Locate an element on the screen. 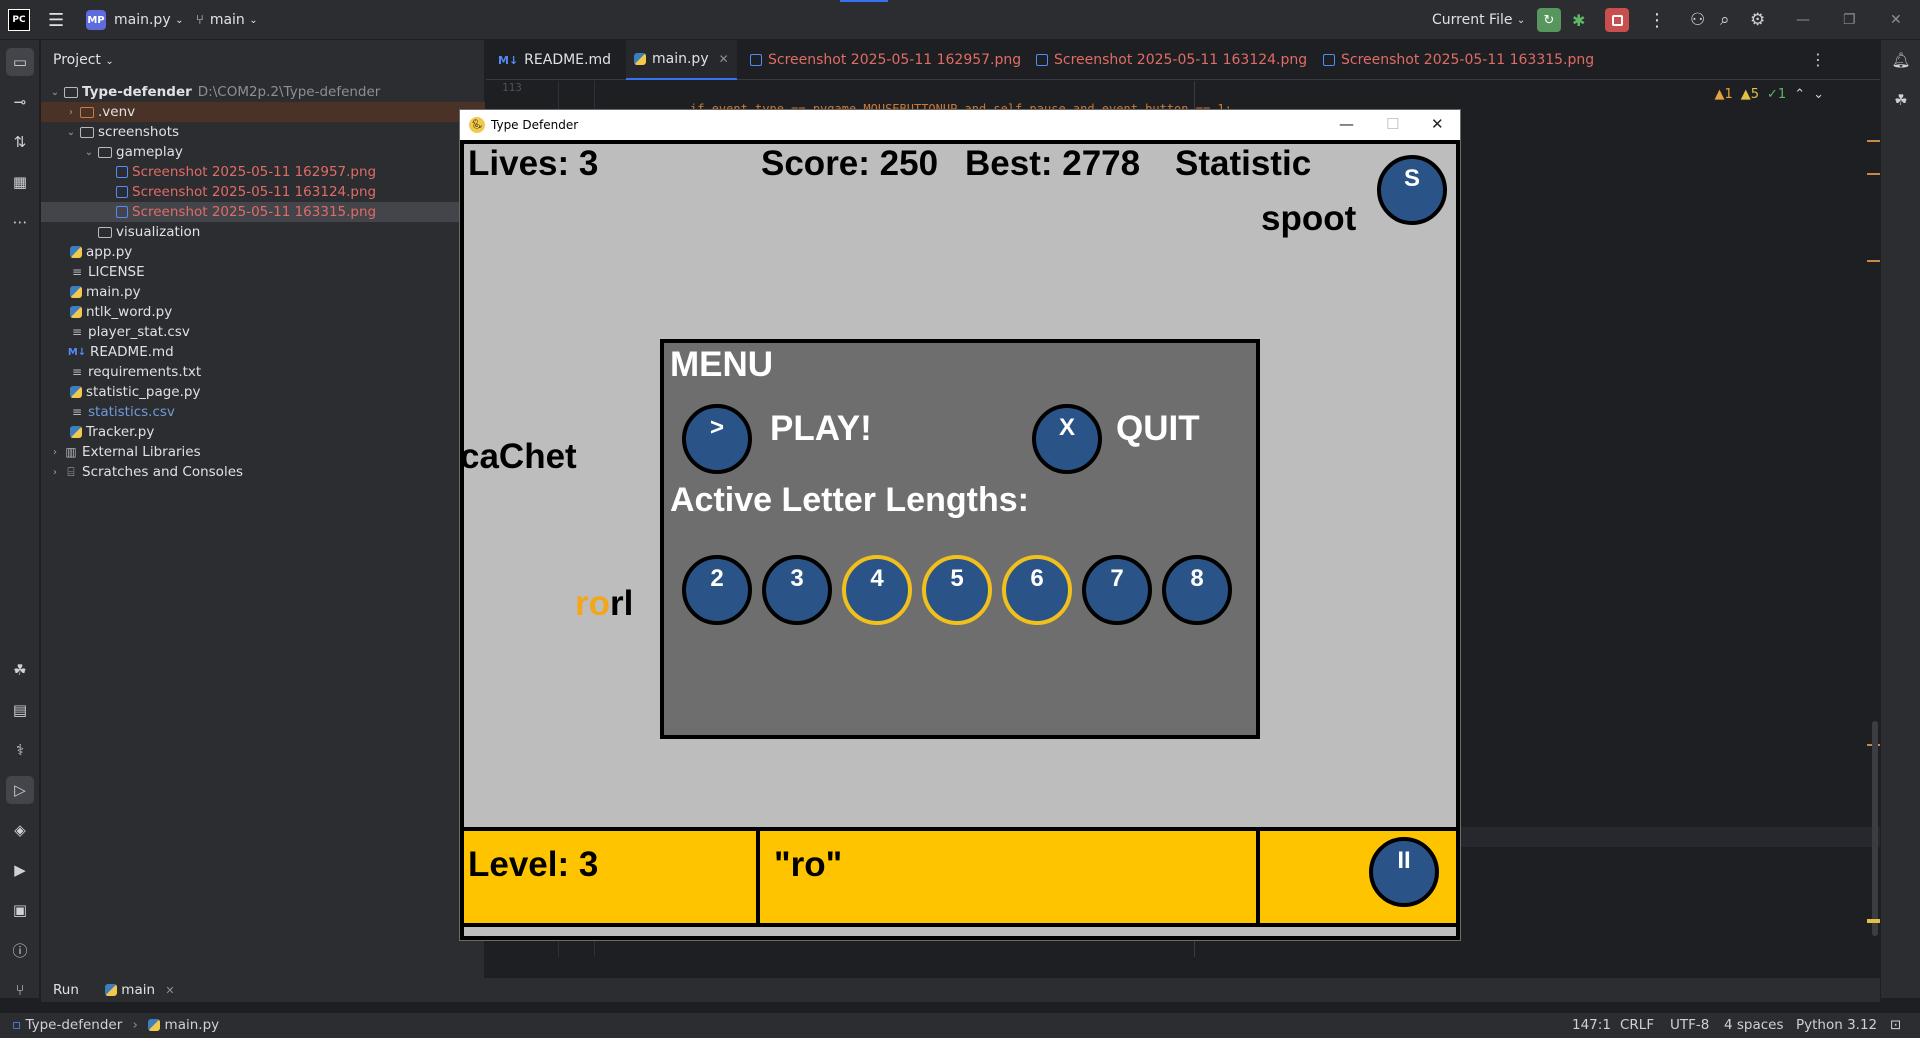 This screenshot has height=1038, width=1920. length-toggle-3: 3 is located at coordinates (797, 590).